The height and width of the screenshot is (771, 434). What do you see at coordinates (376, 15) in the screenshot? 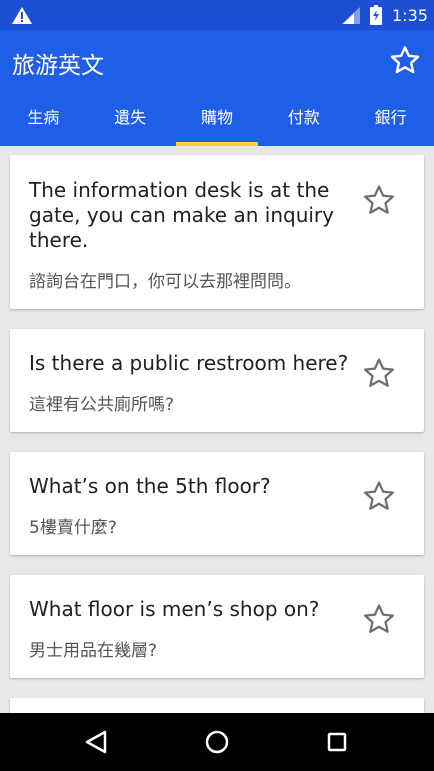
I see `battery-icon` at bounding box center [376, 15].